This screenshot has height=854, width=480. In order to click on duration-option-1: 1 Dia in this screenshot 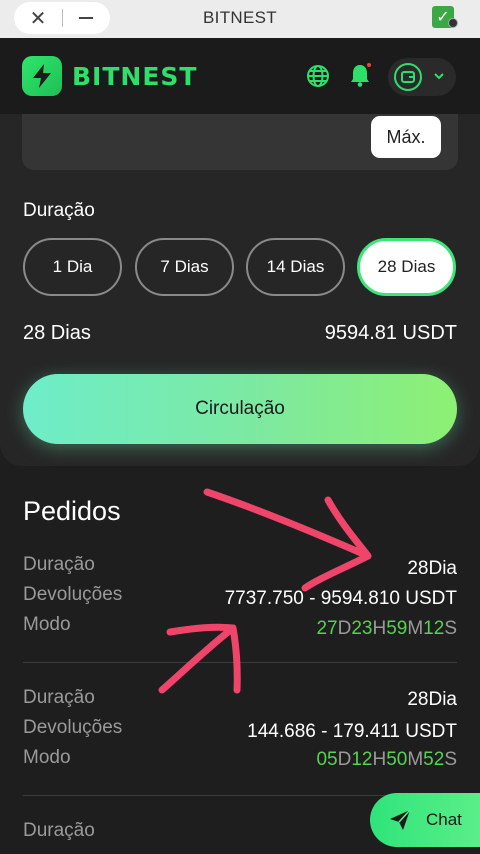, I will do `click(72, 267)`.